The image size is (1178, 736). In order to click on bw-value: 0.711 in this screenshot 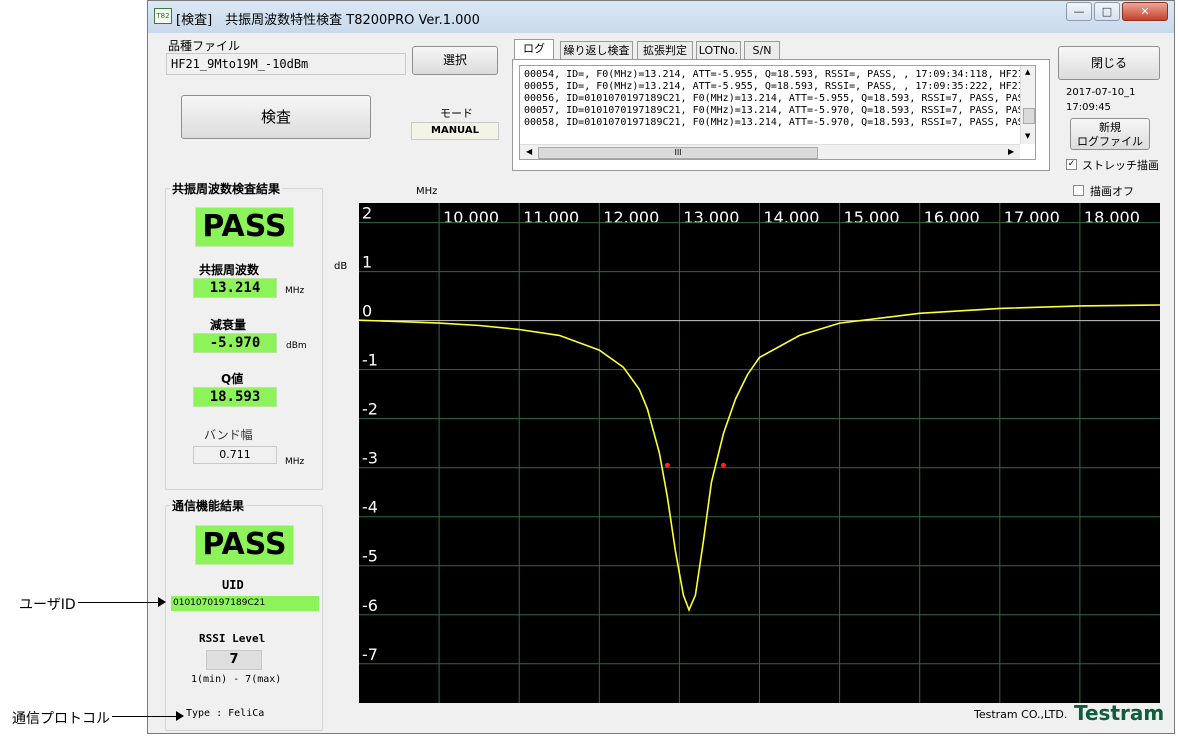, I will do `click(235, 455)`.